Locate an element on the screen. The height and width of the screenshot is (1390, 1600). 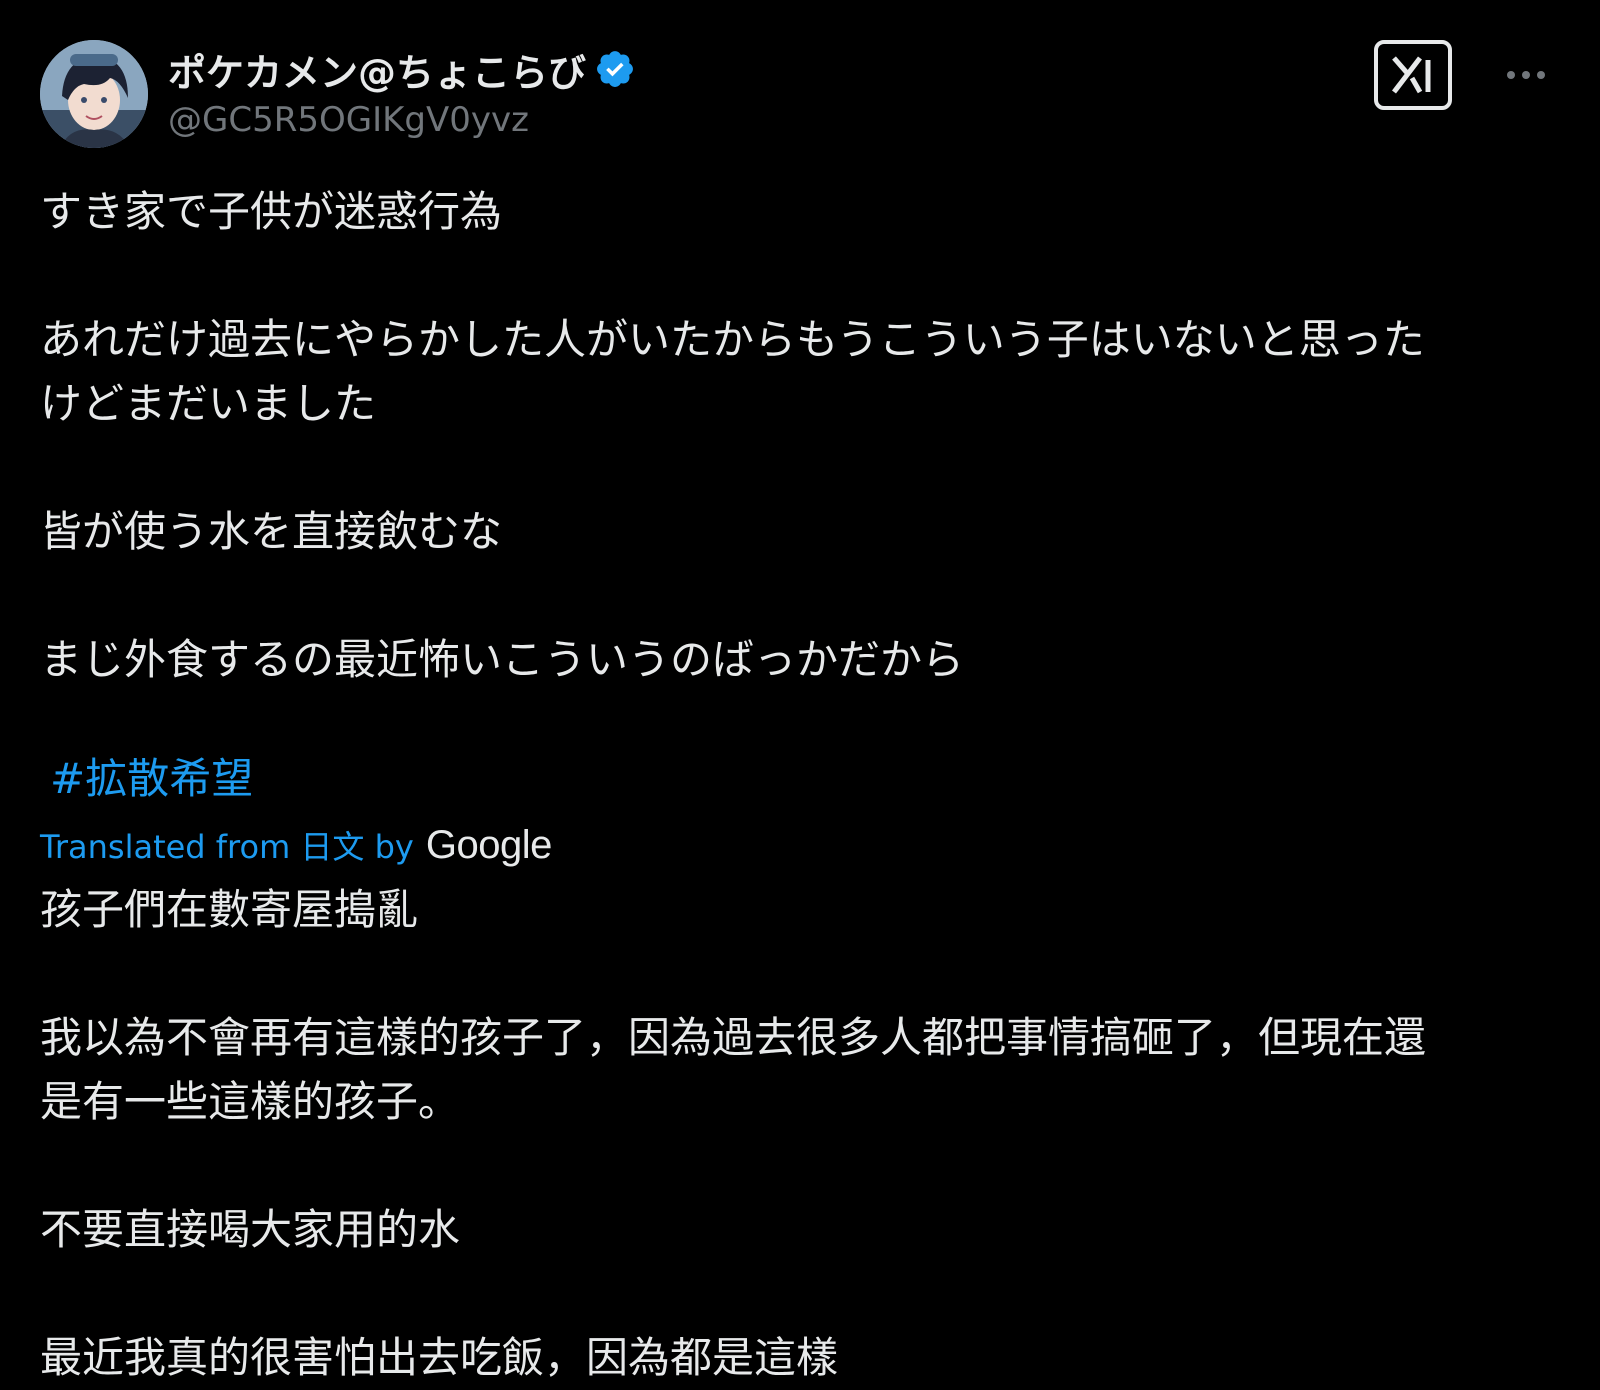
handle: @GC5R5OGIKgV0yvz is located at coordinates (402, 120).